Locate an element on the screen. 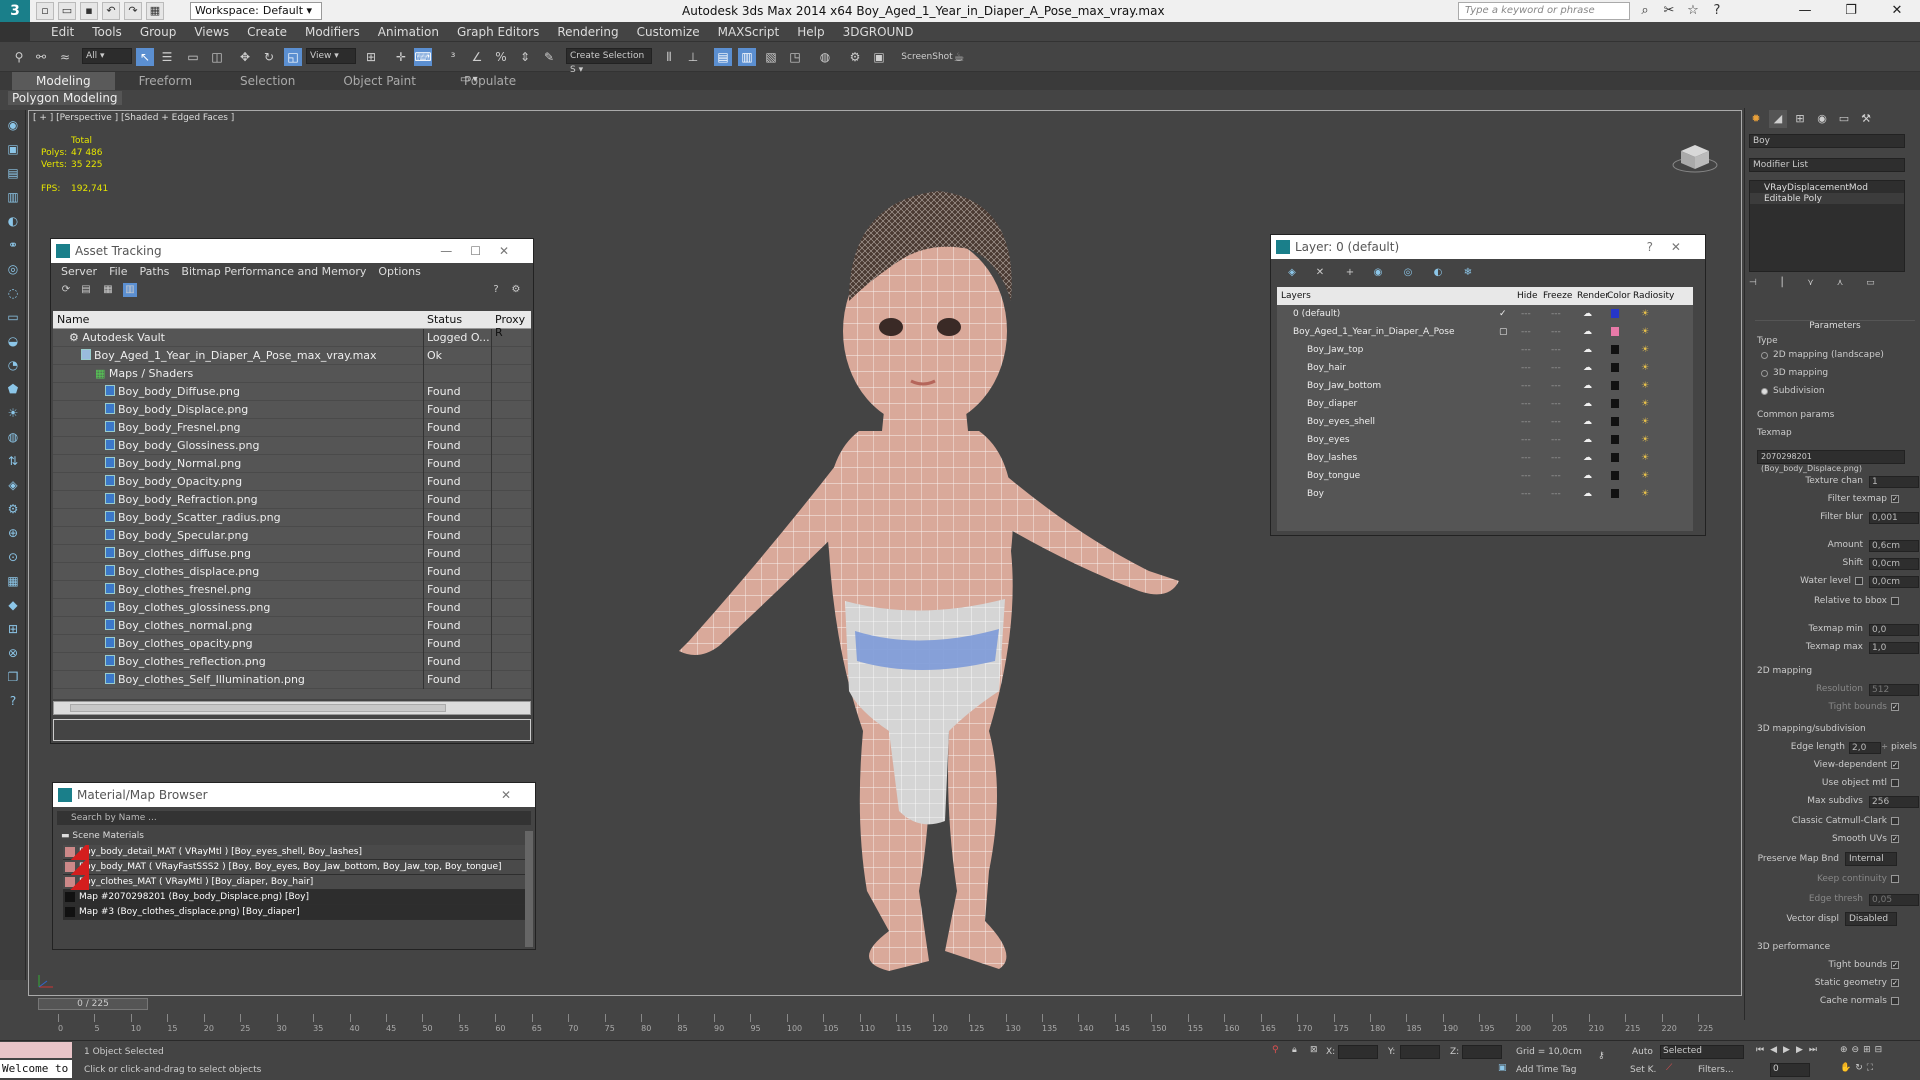 Image resolution: width=1920 pixels, height=1080 pixels. list-view-icon: ▤ is located at coordinates (86, 290).